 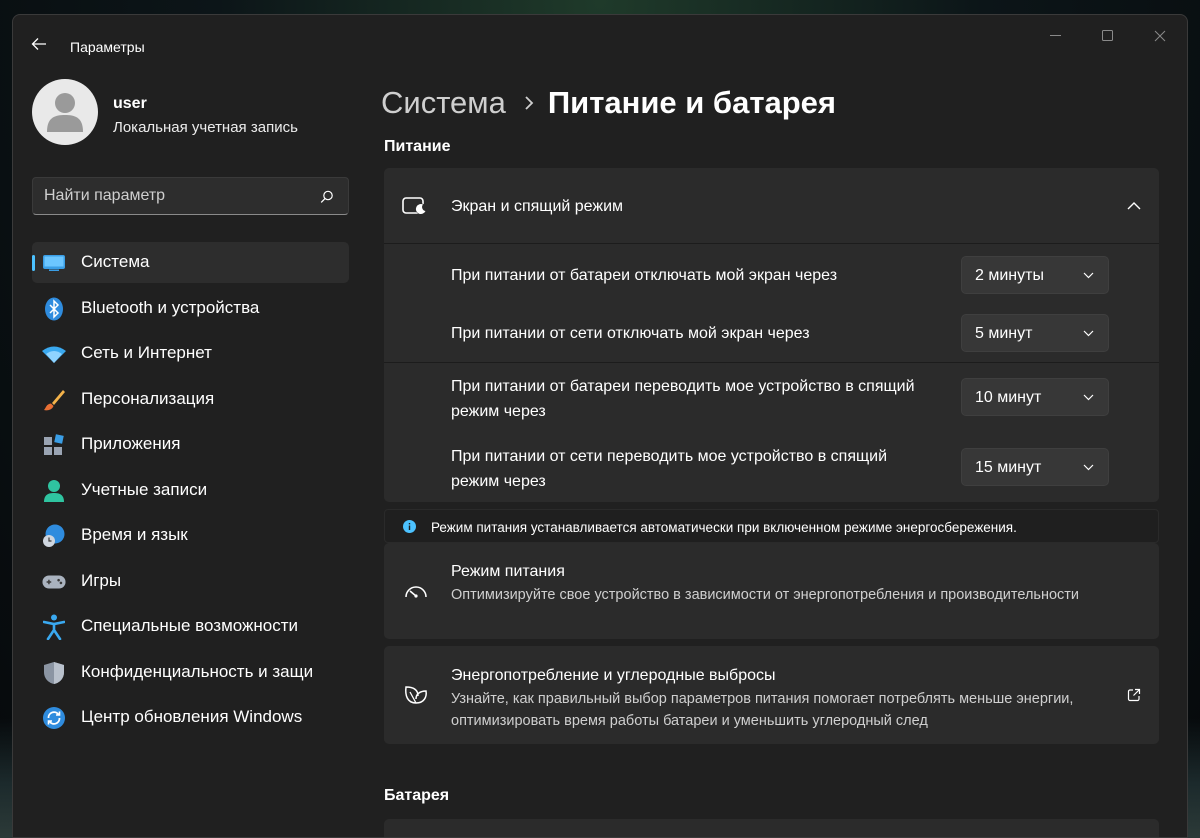 What do you see at coordinates (54, 445) in the screenshot?
I see `apps-icon` at bounding box center [54, 445].